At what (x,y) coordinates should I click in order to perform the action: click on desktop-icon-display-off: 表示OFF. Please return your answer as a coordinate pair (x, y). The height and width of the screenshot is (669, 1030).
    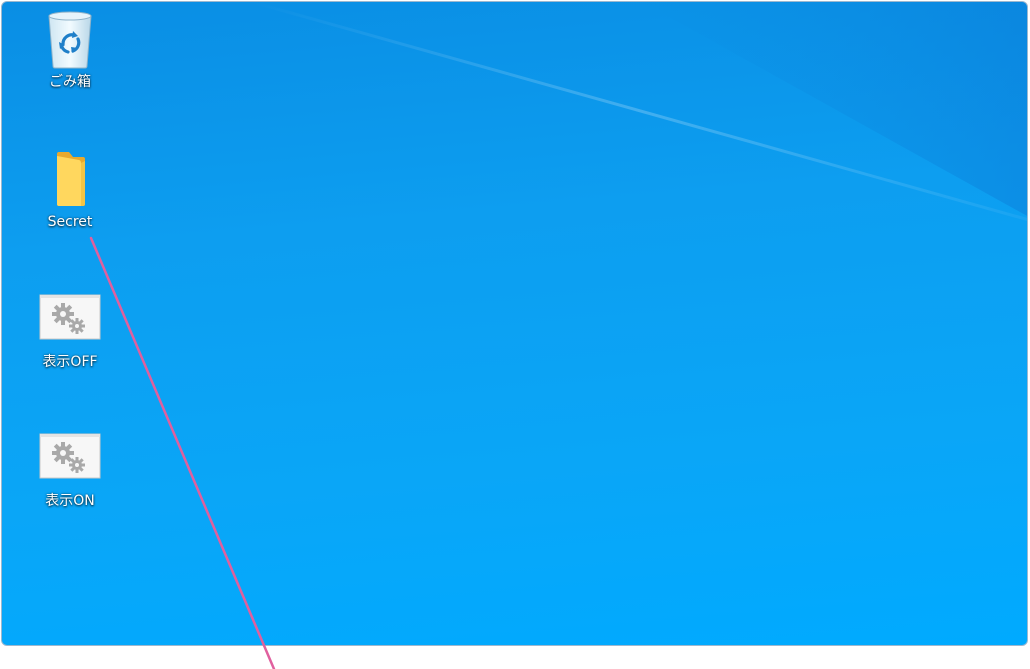
    Looking at the image, I should click on (70, 332).